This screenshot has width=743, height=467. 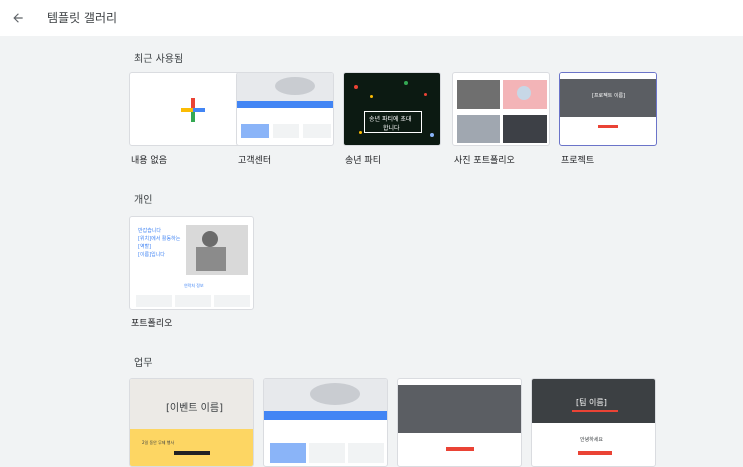 What do you see at coordinates (194, 408) in the screenshot?
I see `thumb-text: [이벤트 이름]` at bounding box center [194, 408].